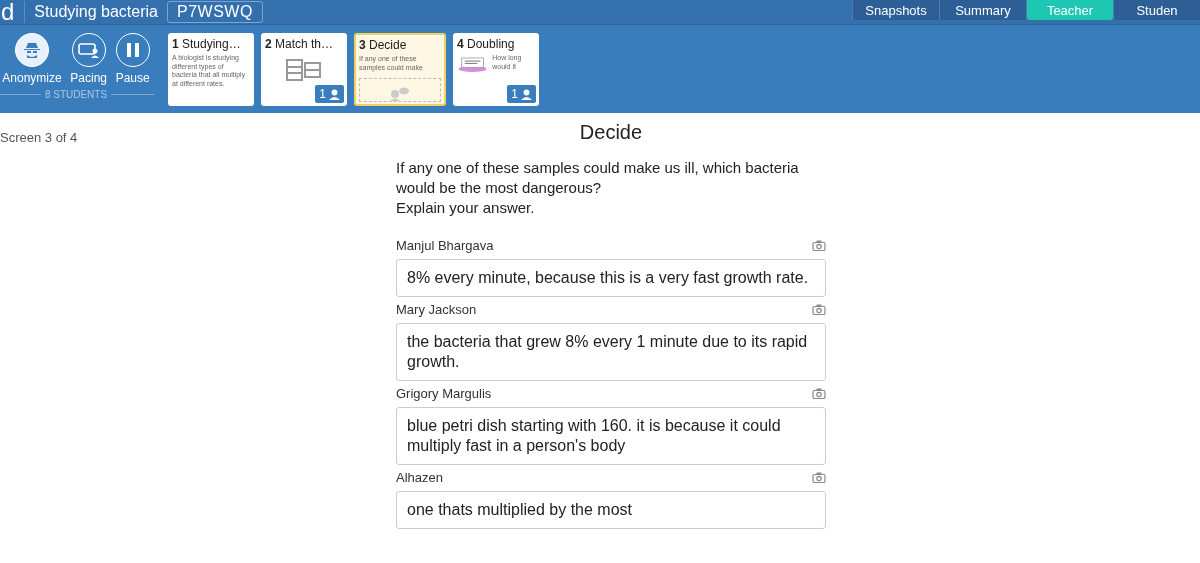 The width and height of the screenshot is (1200, 563). What do you see at coordinates (611, 436) in the screenshot?
I see `student-answer: blue petri dish starting with 160. it is because it could multiply fast in a person's body` at bounding box center [611, 436].